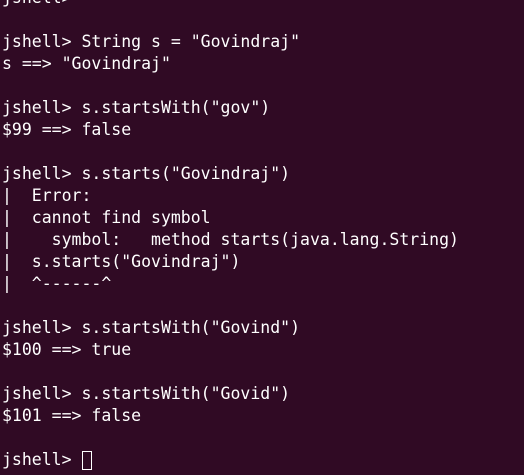 The image size is (524, 475). I want to click on terminal-line: jshell> s.startsWith("Govid"), so click(146, 393).